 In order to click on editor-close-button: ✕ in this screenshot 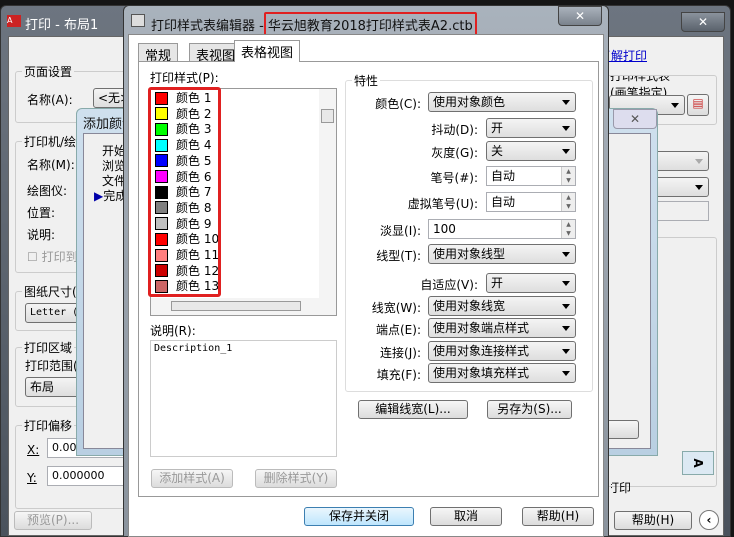, I will do `click(580, 16)`.